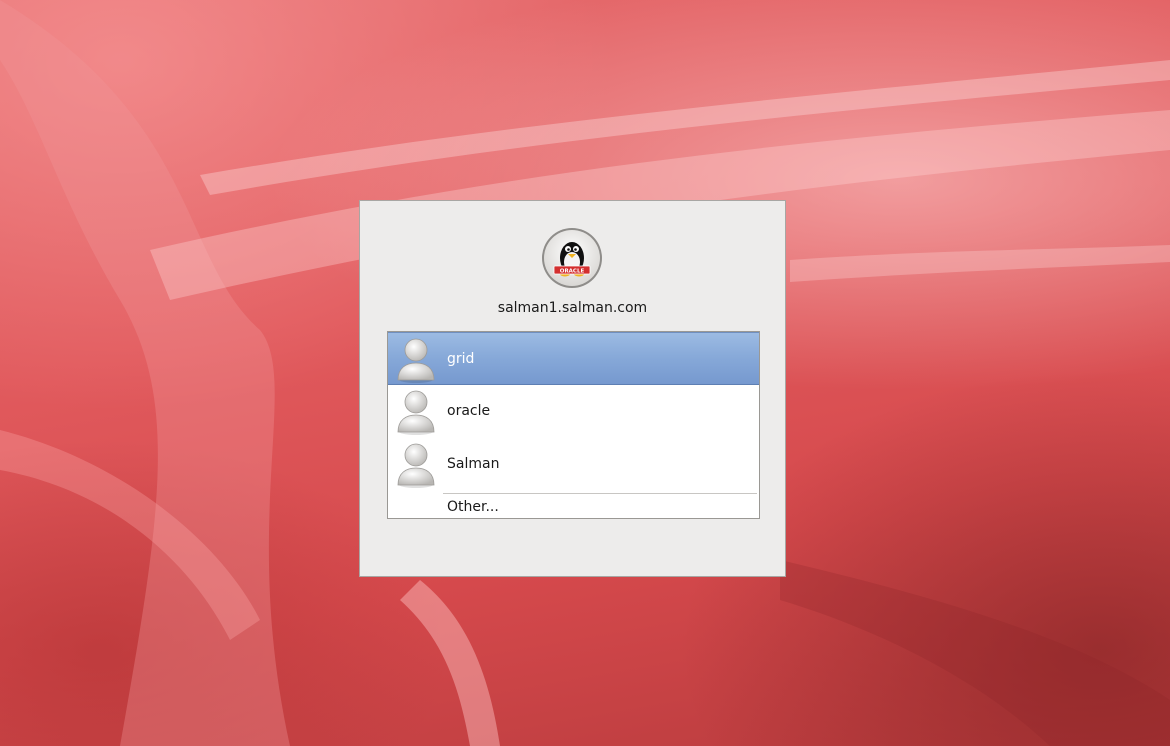 The image size is (1170, 746). I want to click on hostname-label: salman1.salman.com, so click(572, 308).